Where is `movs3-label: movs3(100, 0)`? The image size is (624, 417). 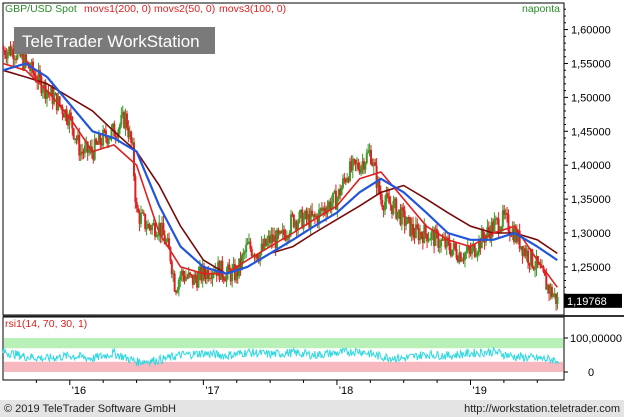
movs3-label: movs3(100, 0) is located at coordinates (252, 9).